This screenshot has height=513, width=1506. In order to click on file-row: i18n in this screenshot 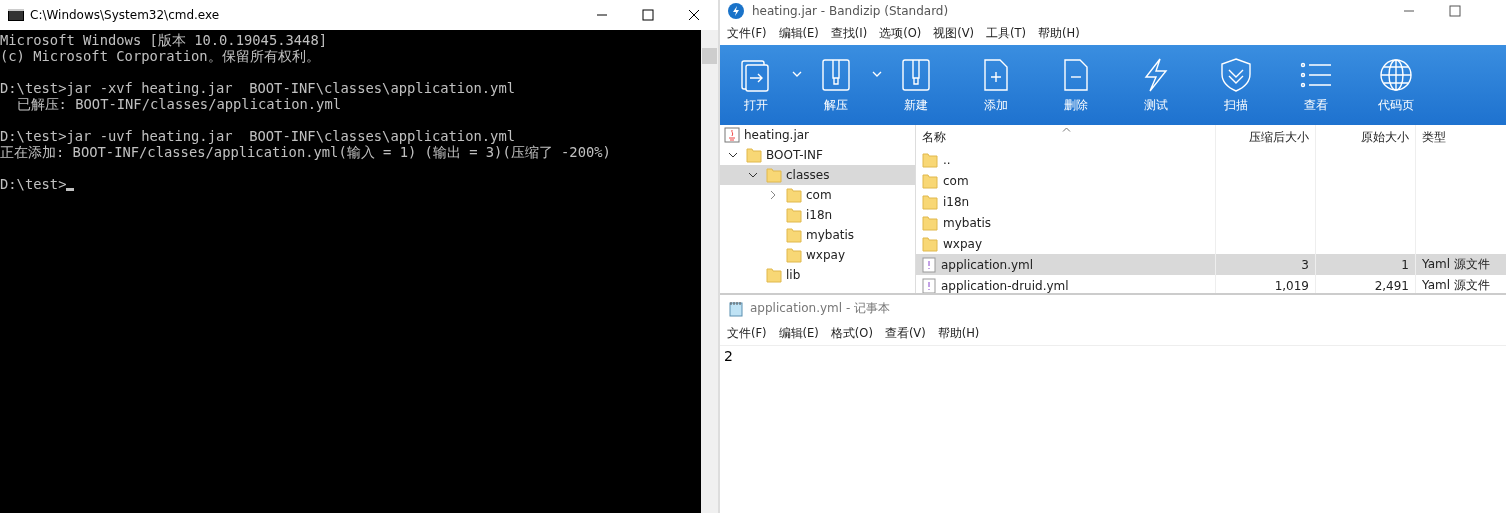, I will do `click(1211, 201)`.